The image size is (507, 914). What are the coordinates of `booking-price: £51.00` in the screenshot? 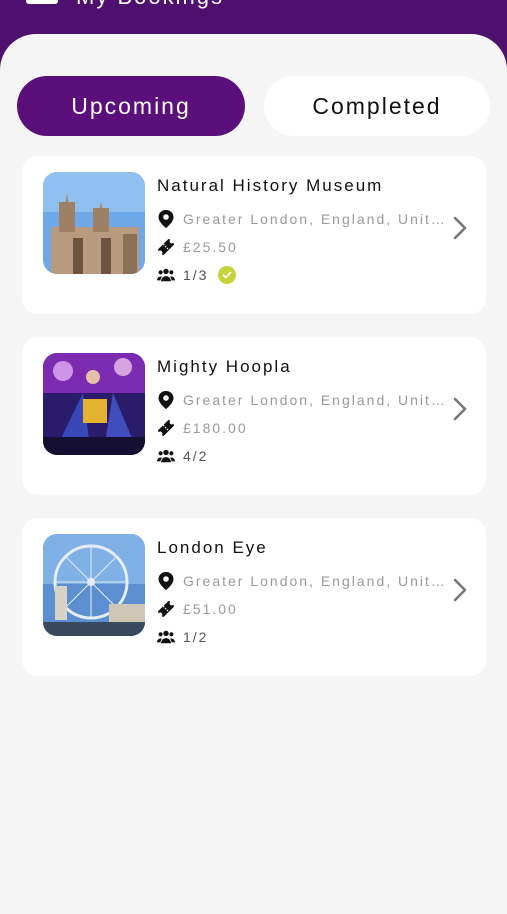 It's located at (197, 609).